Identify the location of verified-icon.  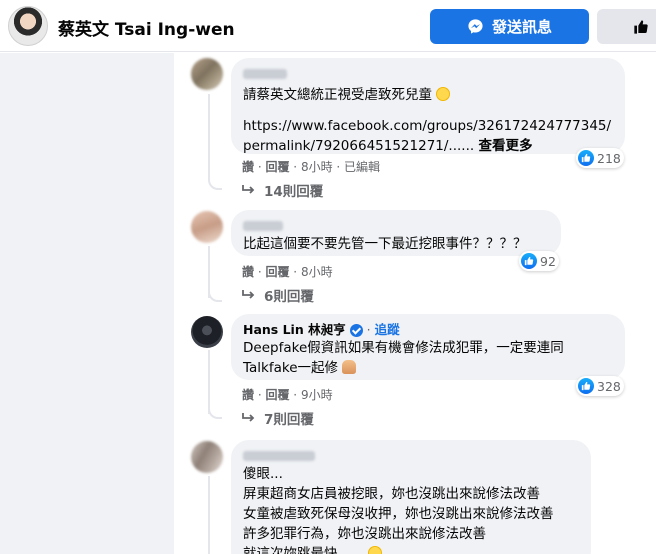
(356, 330).